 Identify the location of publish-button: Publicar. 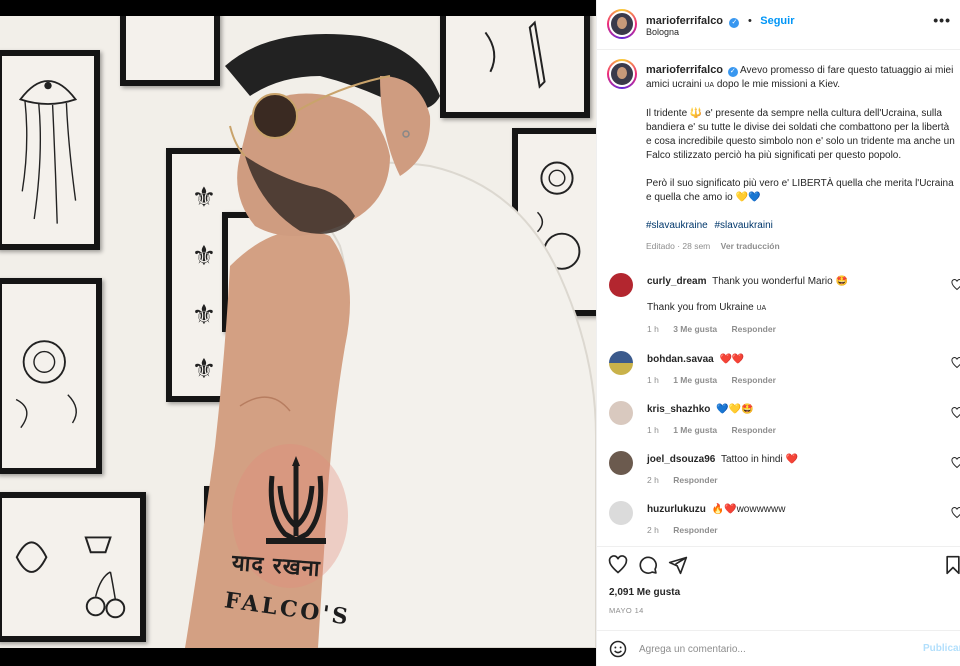
(941, 648).